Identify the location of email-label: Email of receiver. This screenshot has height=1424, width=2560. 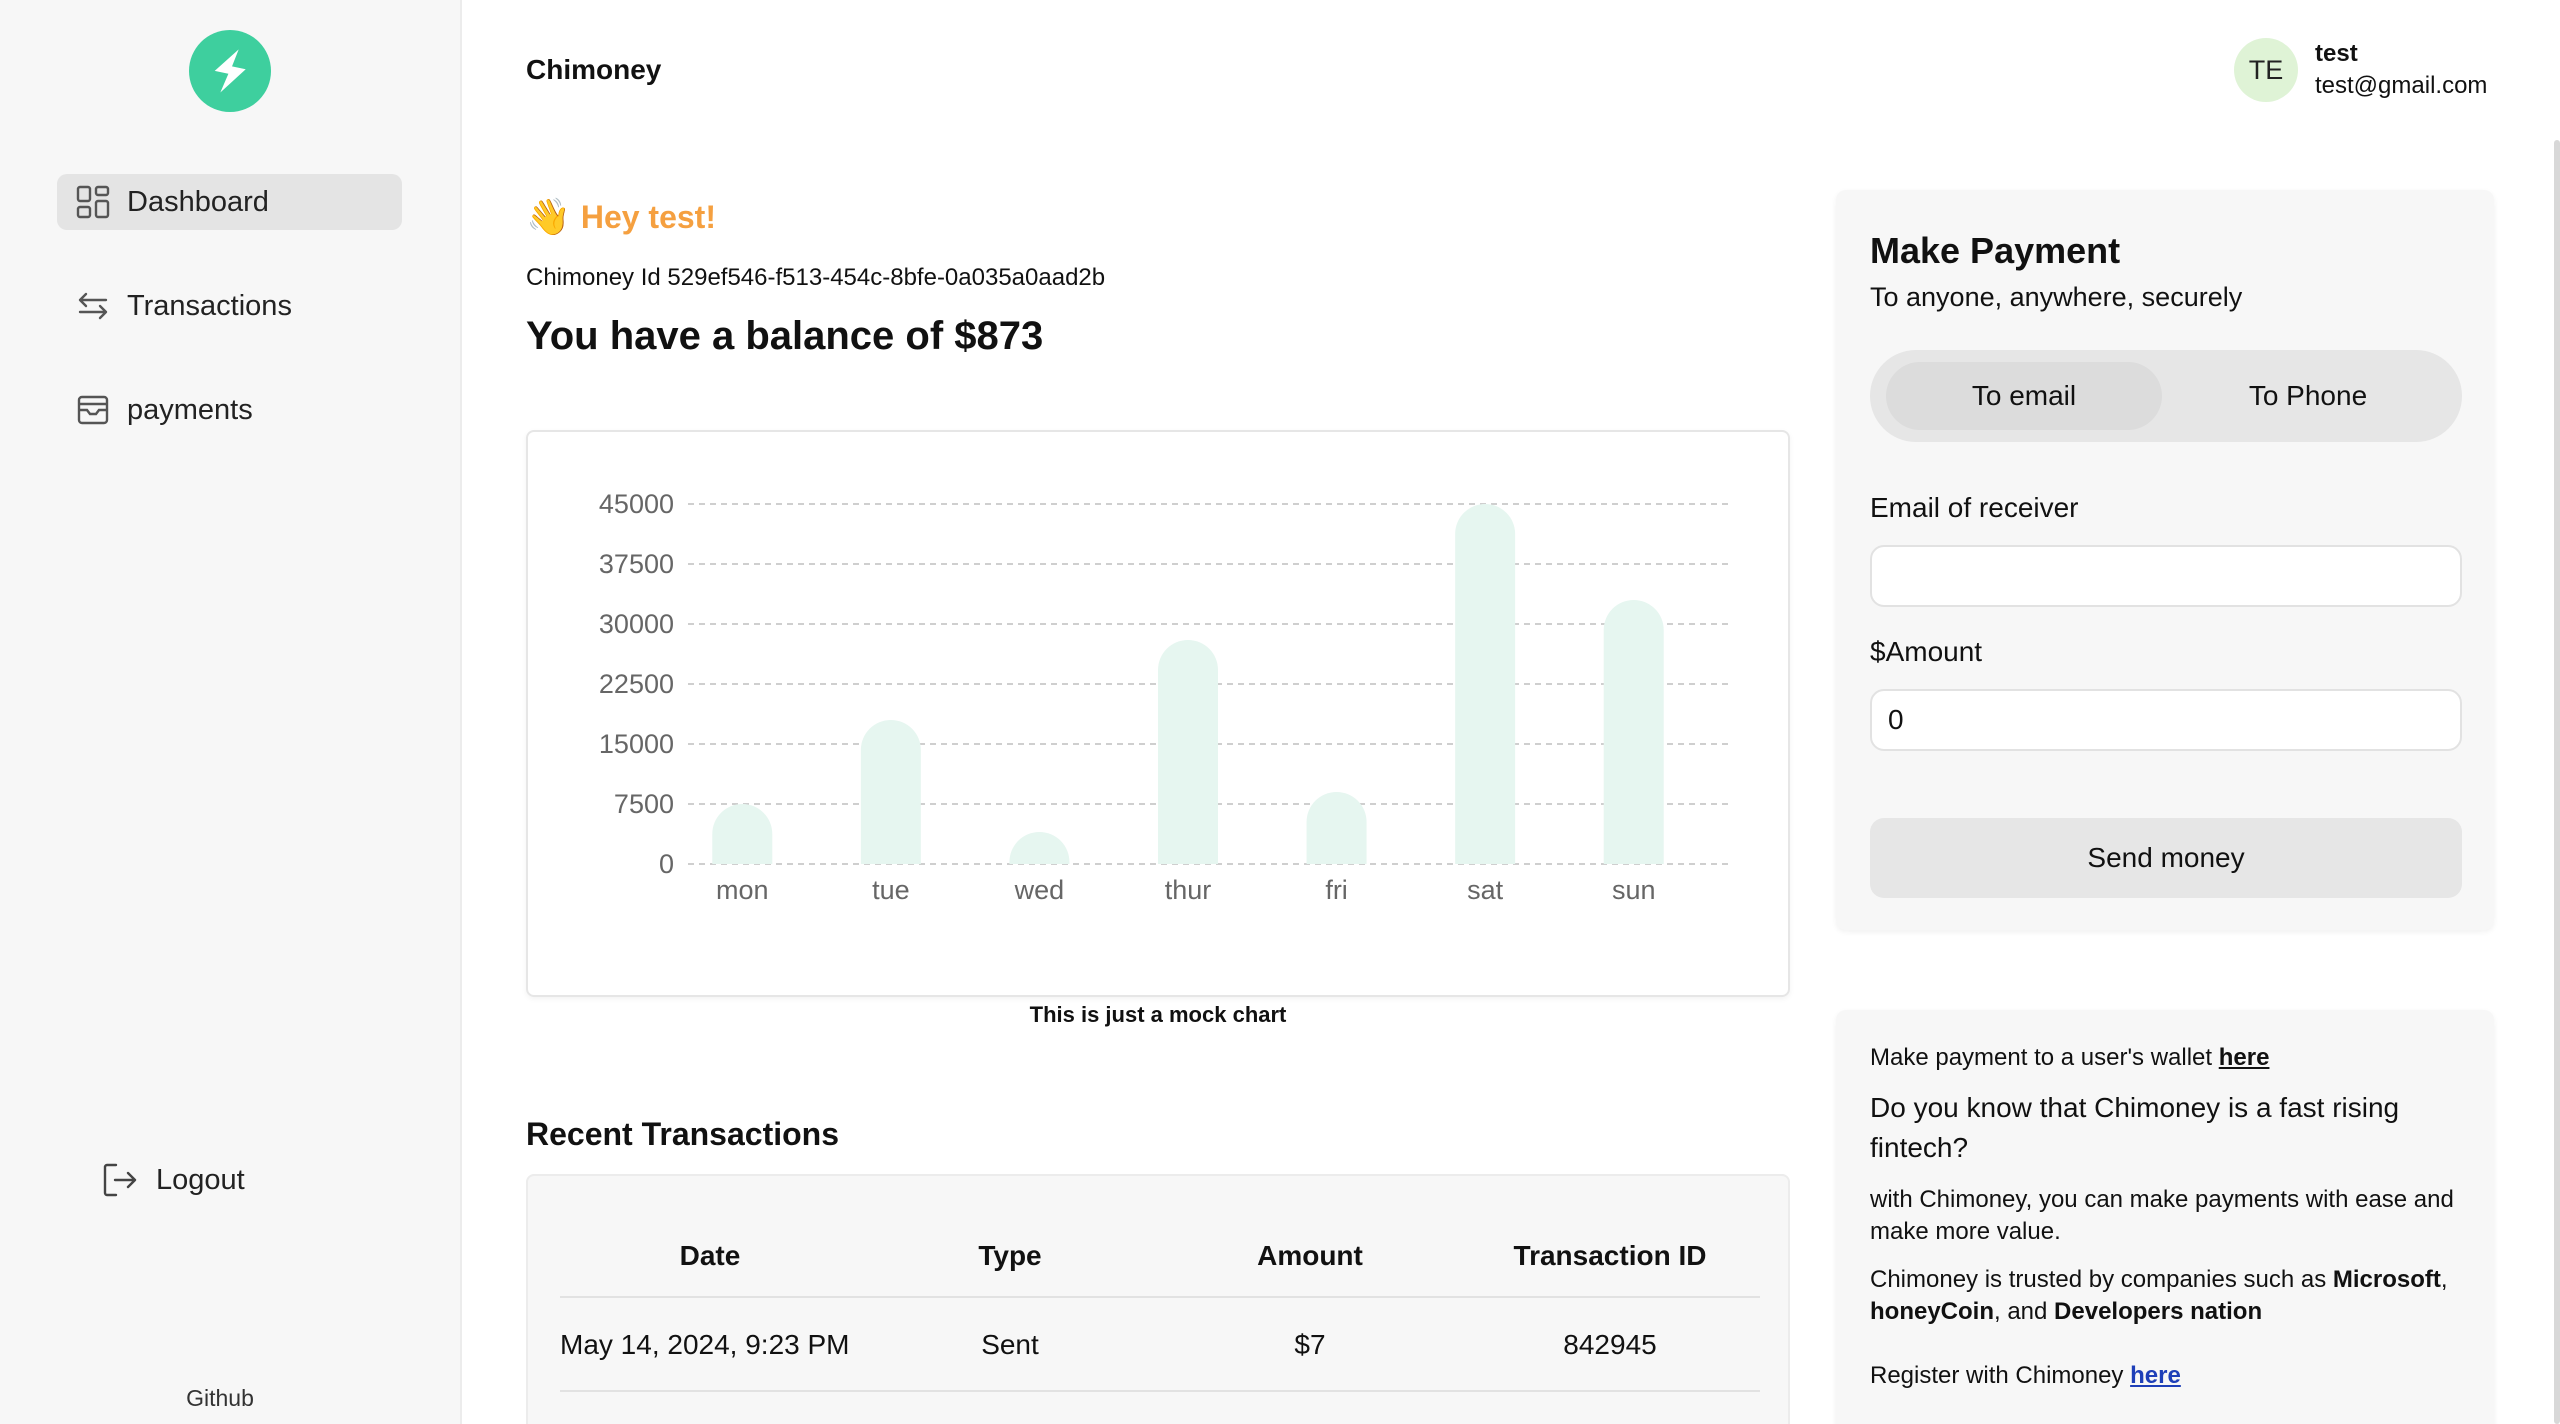
(1974, 507).